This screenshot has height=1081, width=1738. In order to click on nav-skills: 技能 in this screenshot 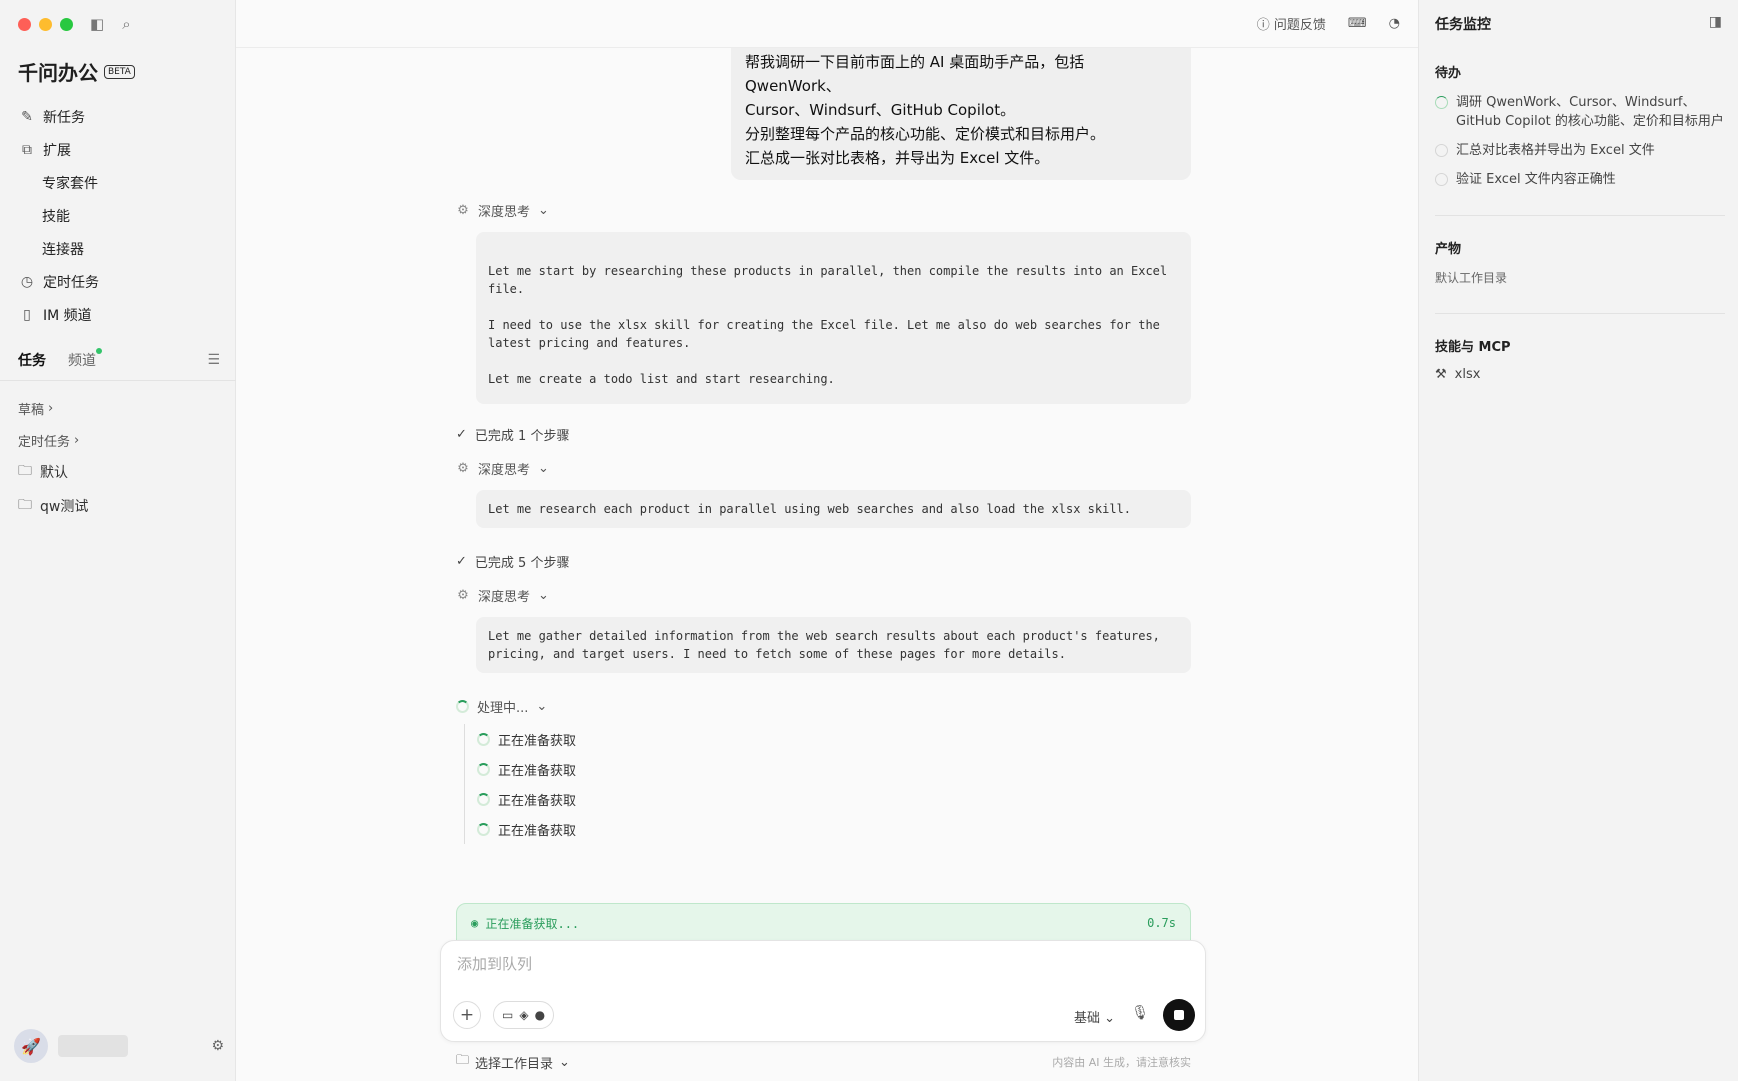, I will do `click(118, 215)`.